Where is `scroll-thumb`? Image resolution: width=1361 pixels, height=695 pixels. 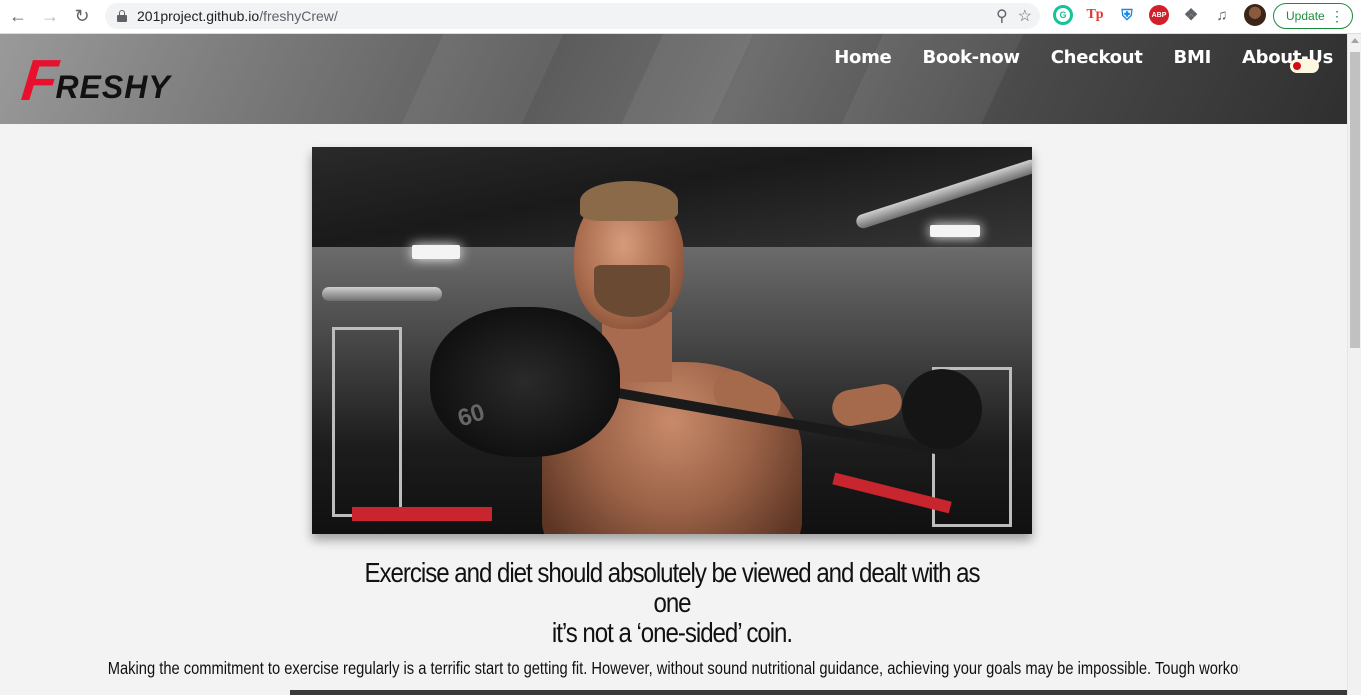 scroll-thumb is located at coordinates (1355, 200).